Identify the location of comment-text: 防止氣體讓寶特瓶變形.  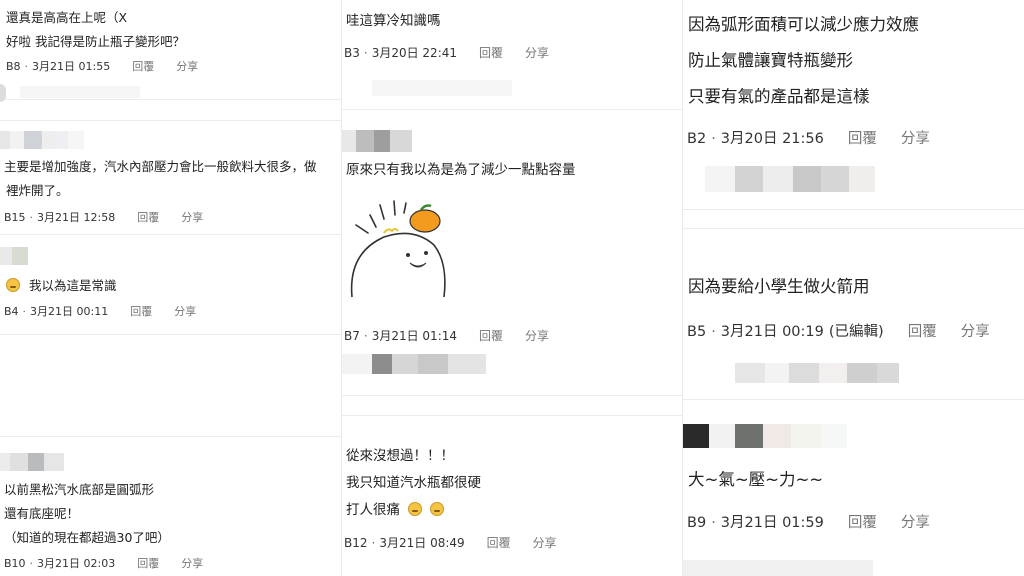
(770, 60).